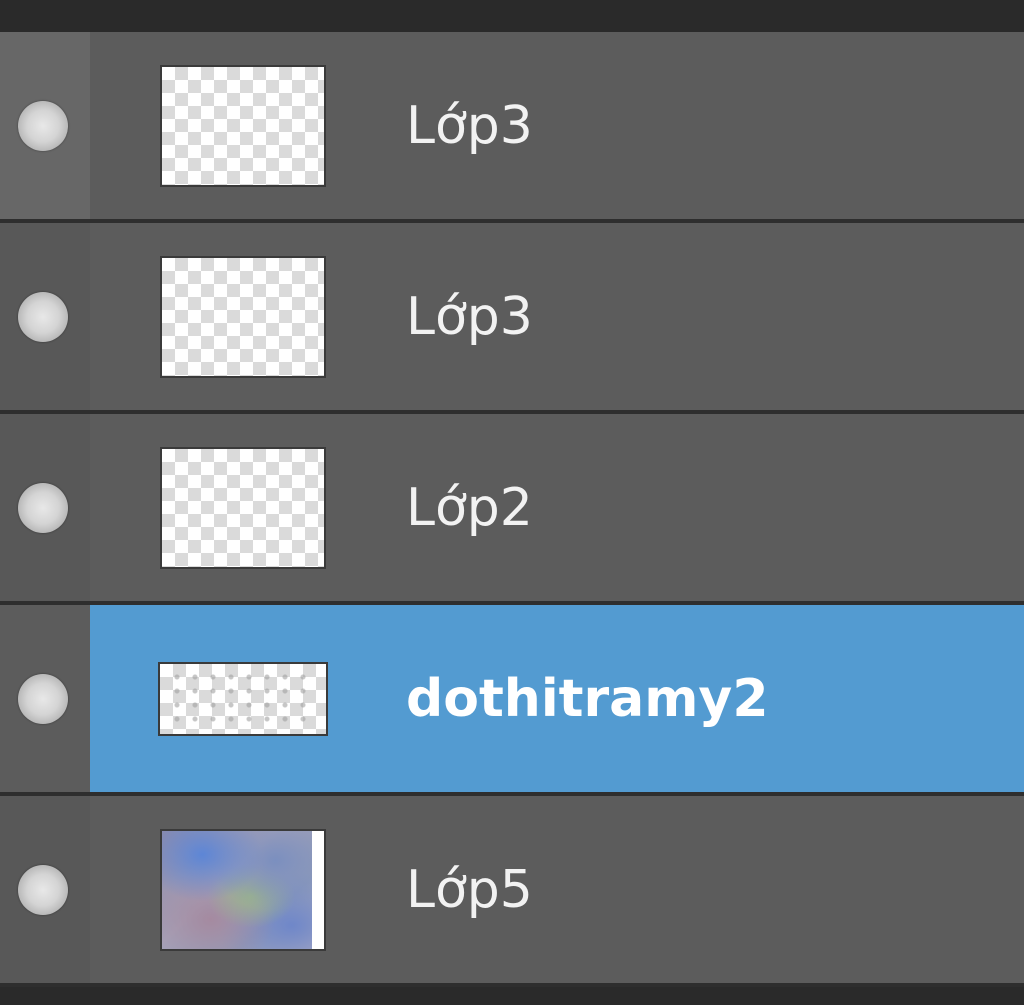 Image resolution: width=1024 pixels, height=1005 pixels. Describe the element at coordinates (243, 889) in the screenshot. I see `layer-thumbnail-photo` at that location.